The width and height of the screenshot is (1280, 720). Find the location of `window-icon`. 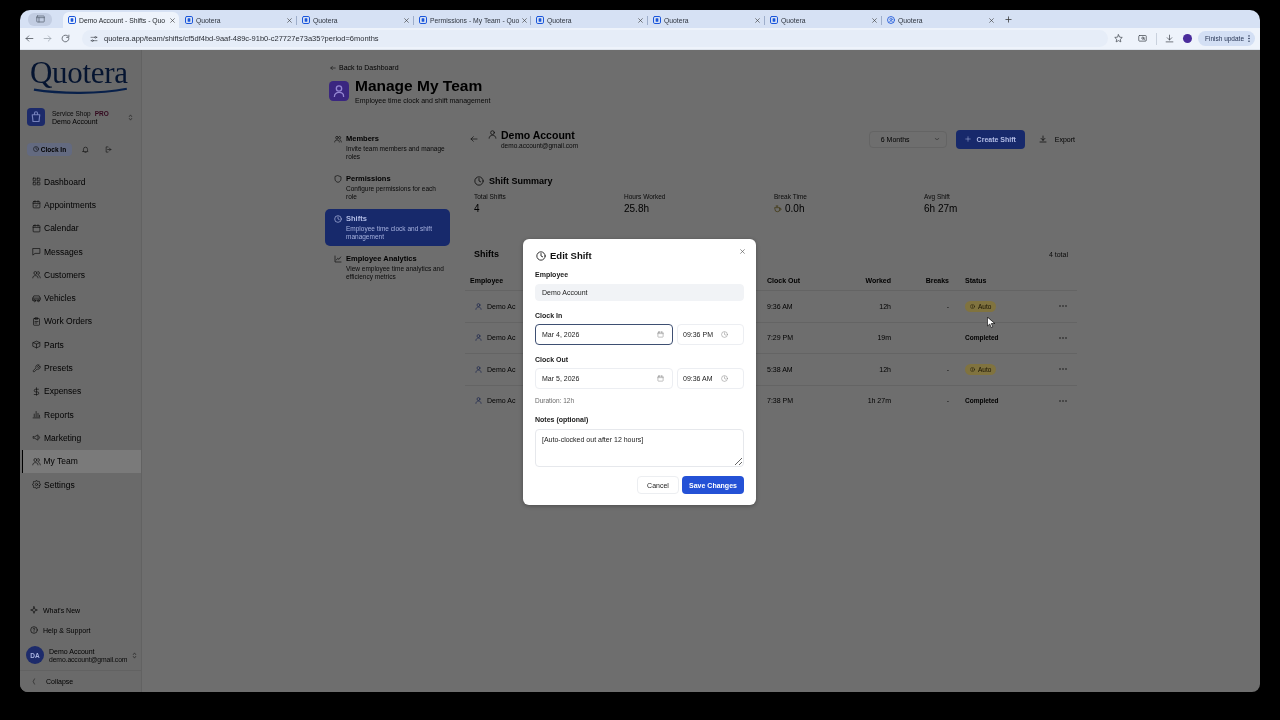

window-icon is located at coordinates (40, 19).